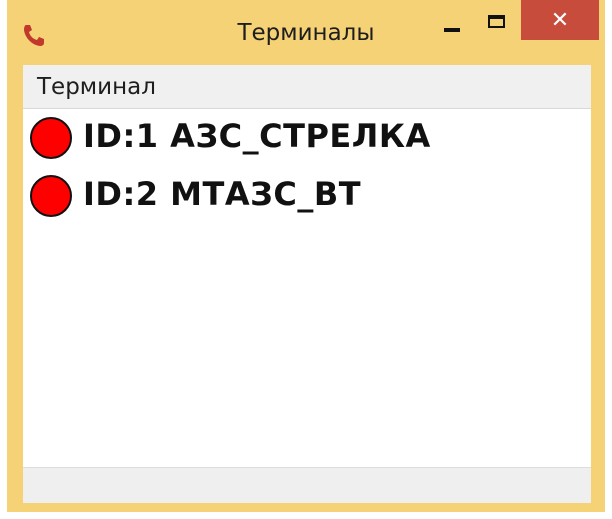  What do you see at coordinates (306, 32) in the screenshot?
I see `title-bar: Терминалы ✕` at bounding box center [306, 32].